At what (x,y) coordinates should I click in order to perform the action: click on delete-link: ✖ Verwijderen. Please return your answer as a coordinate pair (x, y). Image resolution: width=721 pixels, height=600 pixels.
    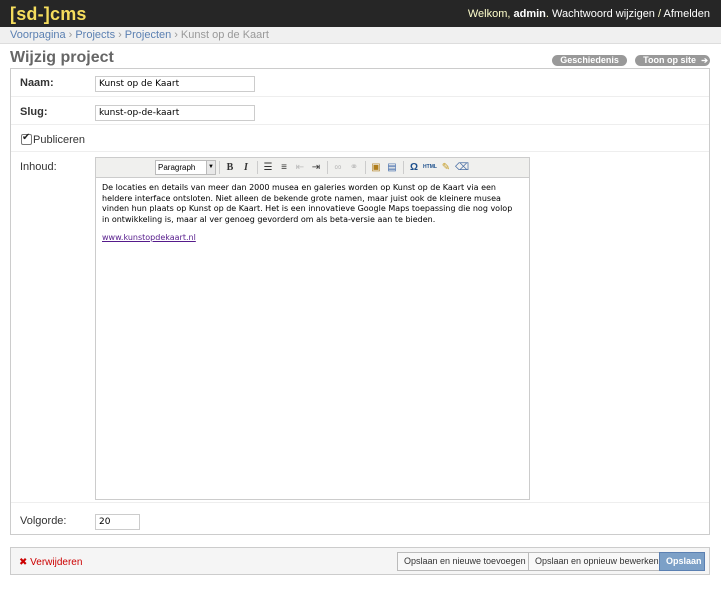
    Looking at the image, I should click on (50, 562).